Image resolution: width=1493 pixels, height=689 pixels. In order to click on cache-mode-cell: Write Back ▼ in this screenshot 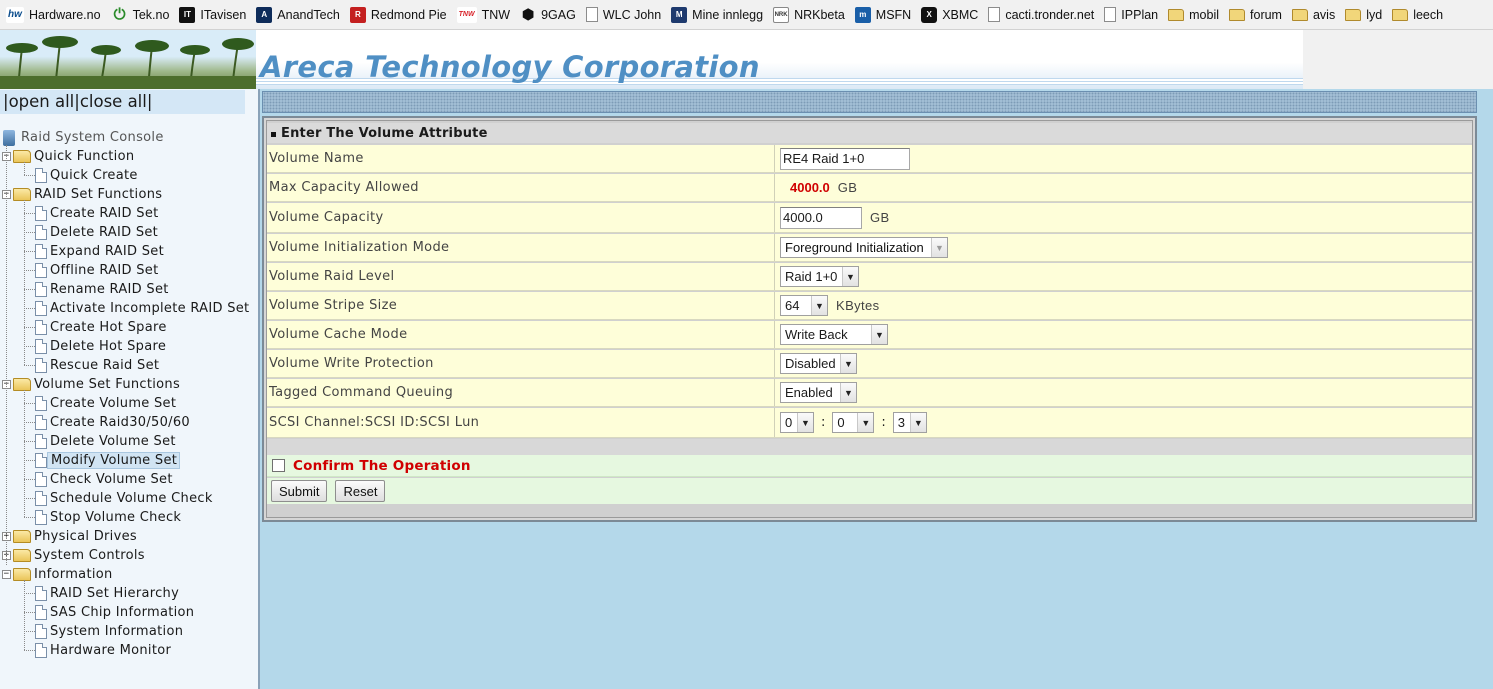, I will do `click(832, 334)`.